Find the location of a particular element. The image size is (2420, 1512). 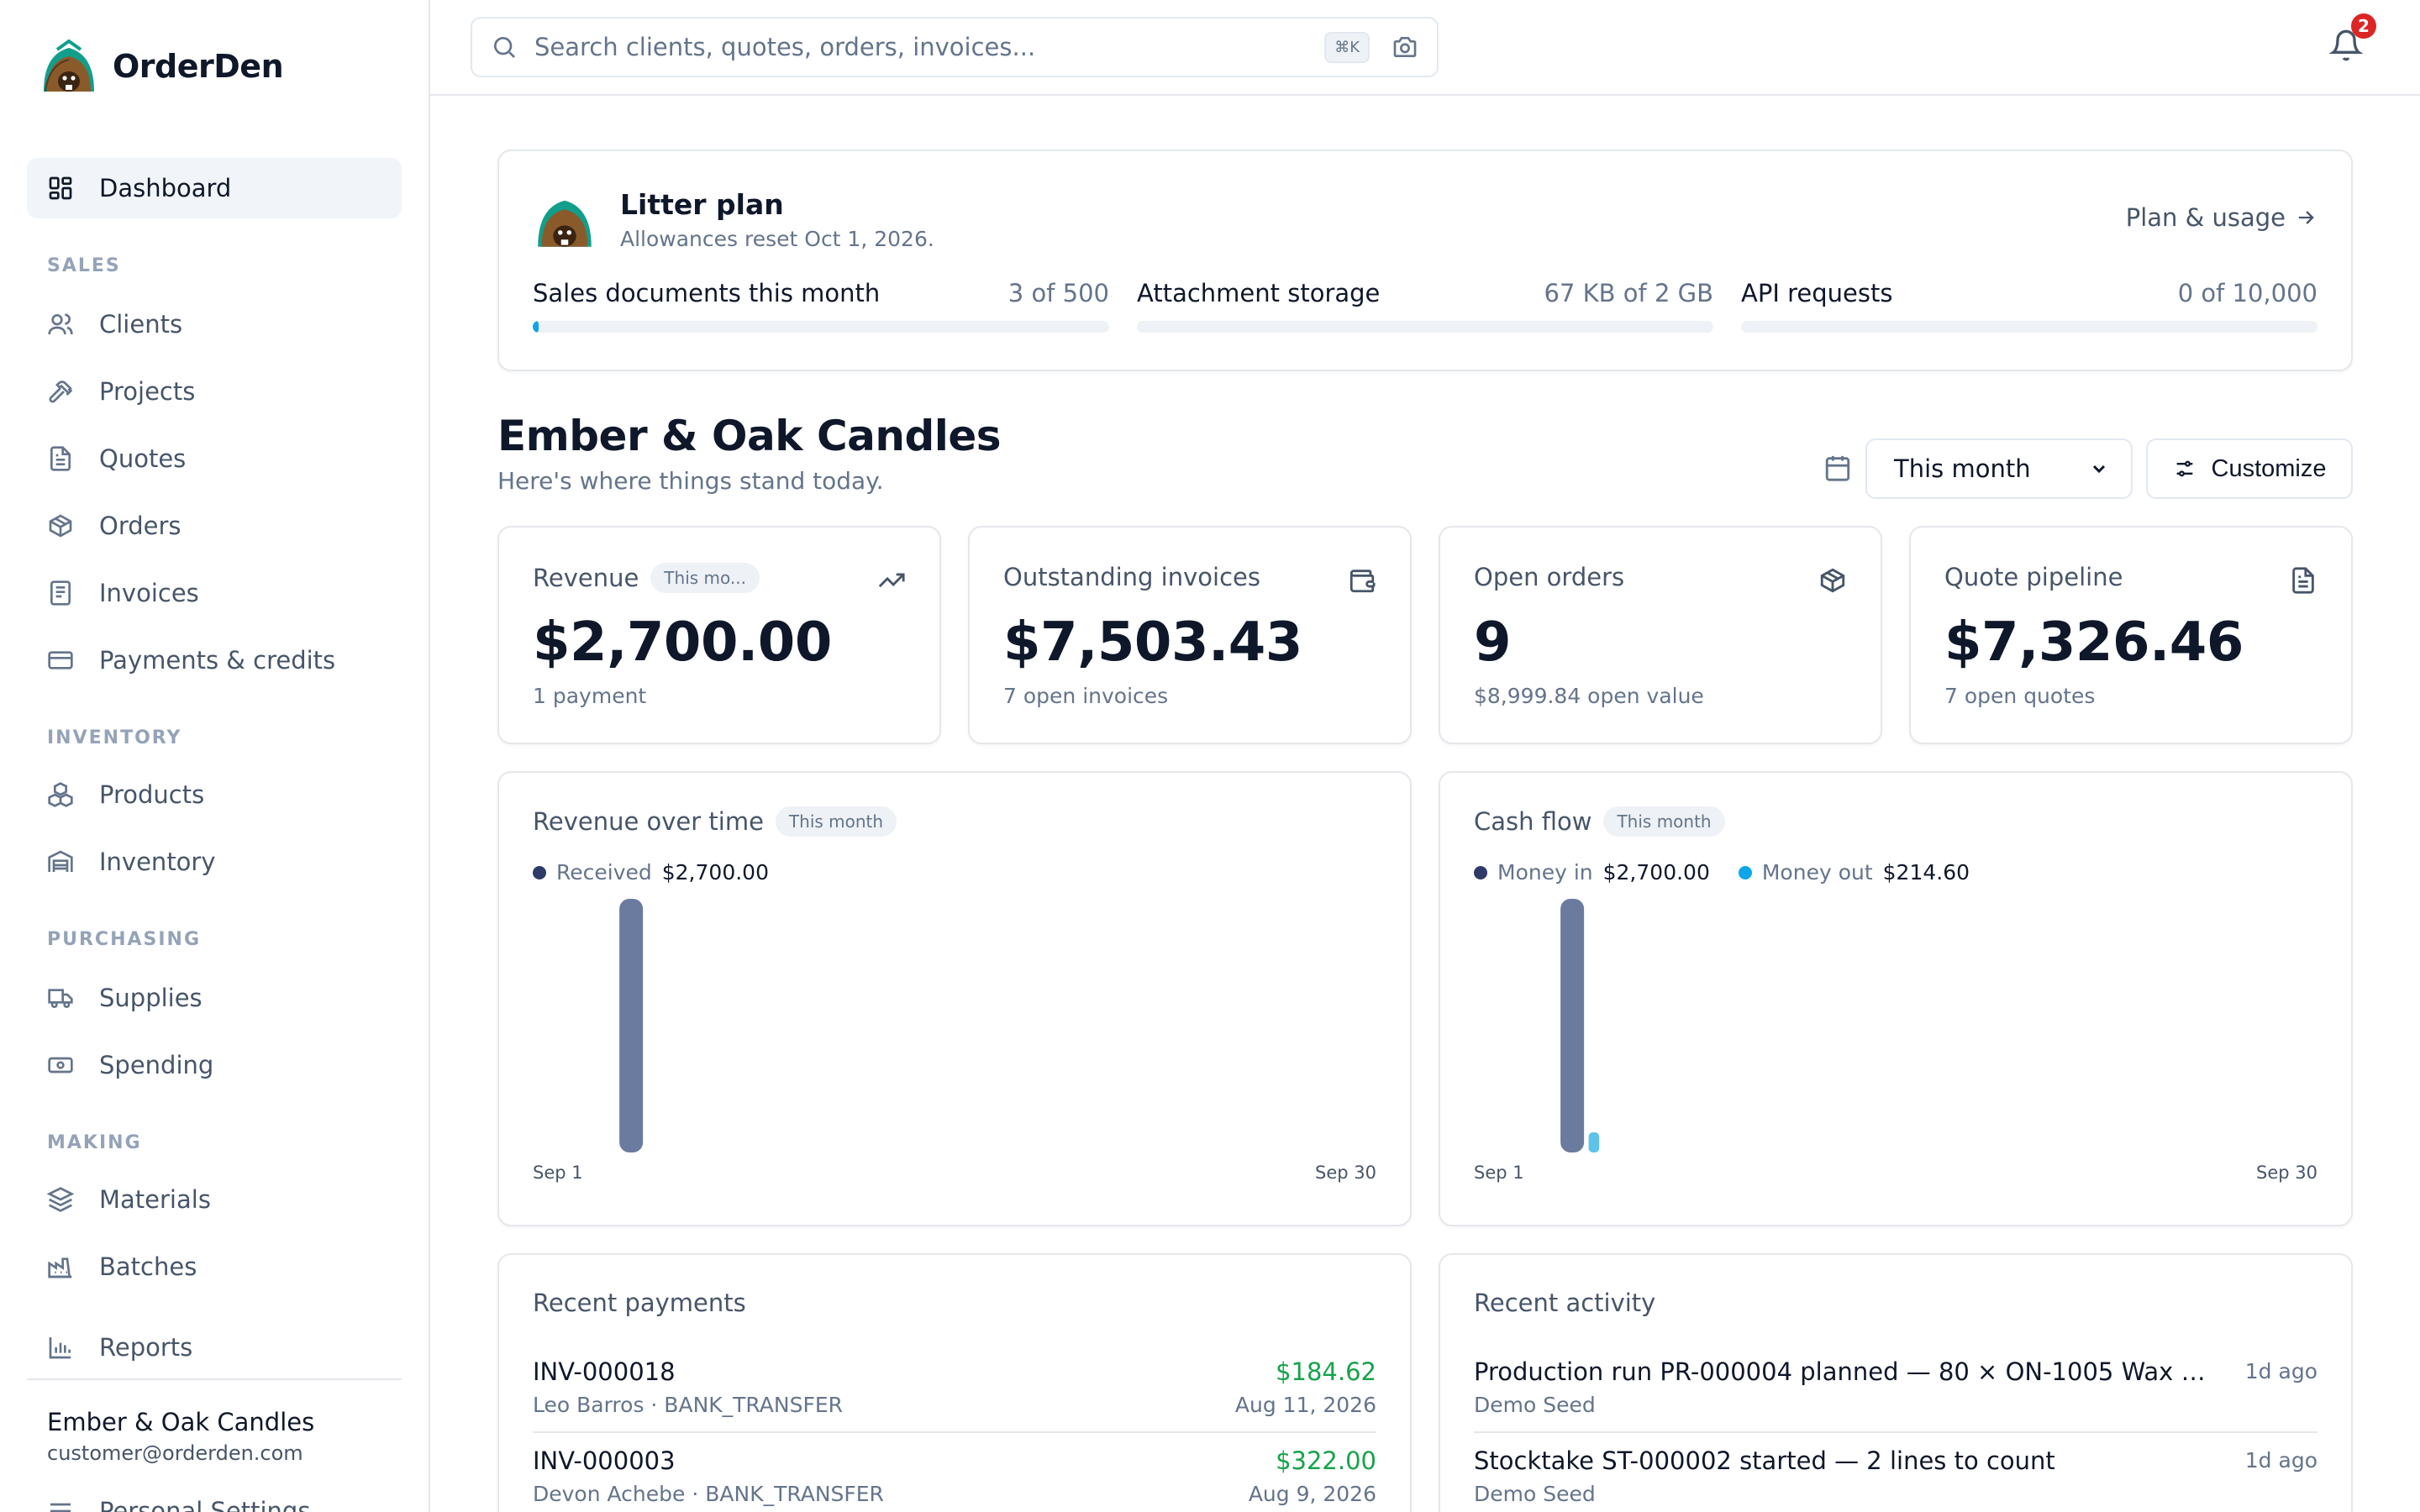

sidebar-item-label: Spending is located at coordinates (157, 1065).